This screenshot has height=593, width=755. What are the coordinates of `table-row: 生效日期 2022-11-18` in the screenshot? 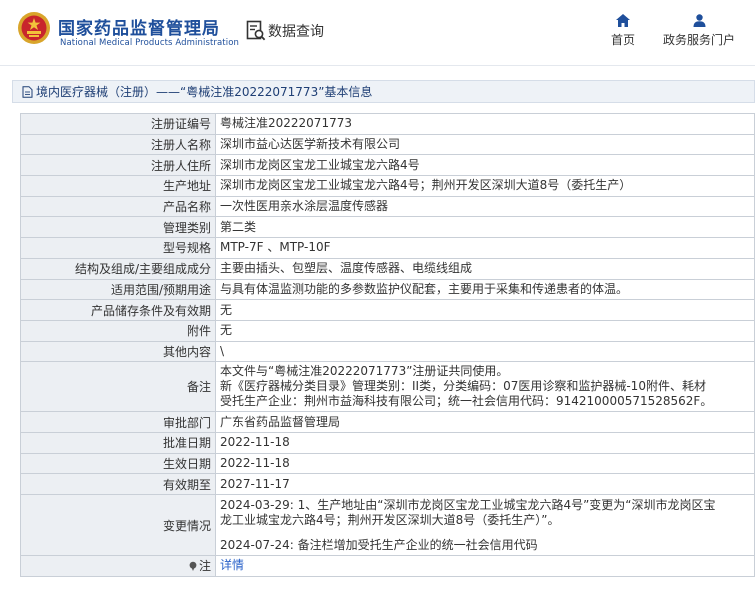 It's located at (387, 463).